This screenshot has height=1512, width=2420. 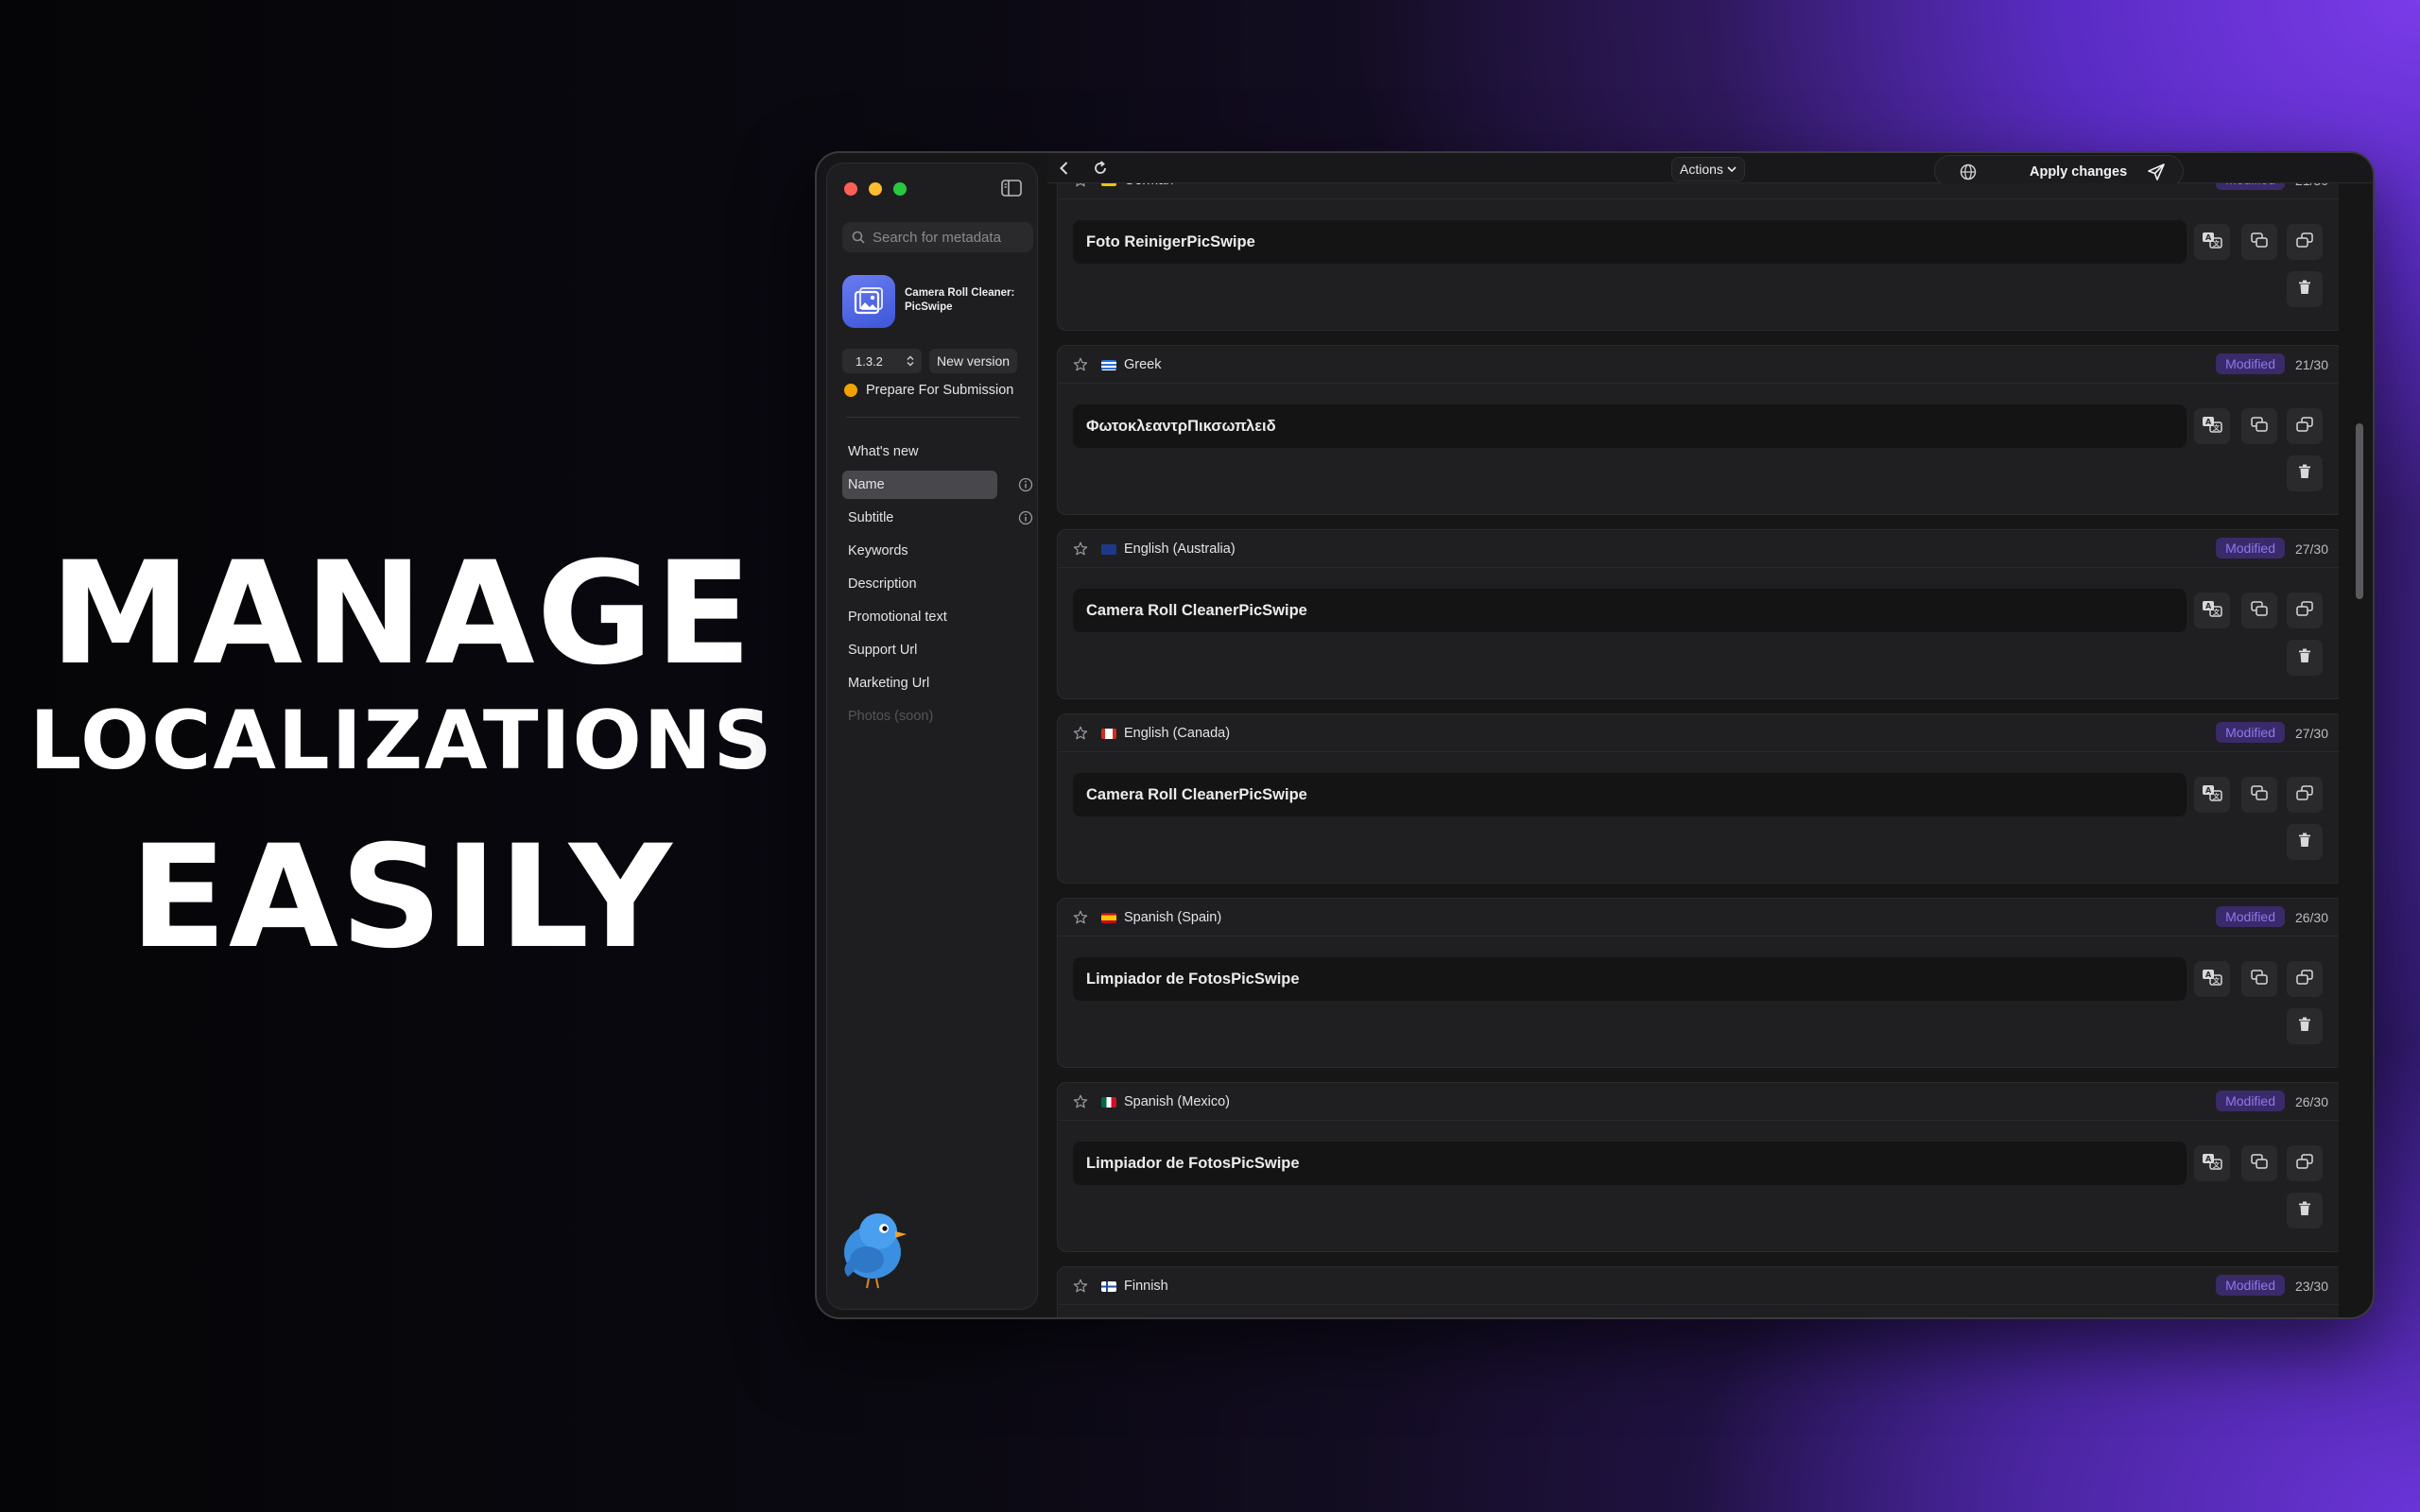 I want to click on duplicate-icon, so click(x=2304, y=426).